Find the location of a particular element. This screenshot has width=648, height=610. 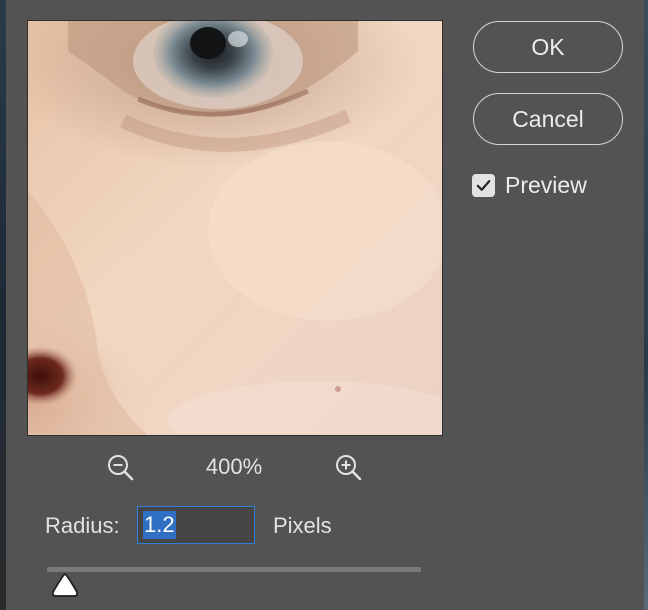

ok-button: OK is located at coordinates (548, 47).